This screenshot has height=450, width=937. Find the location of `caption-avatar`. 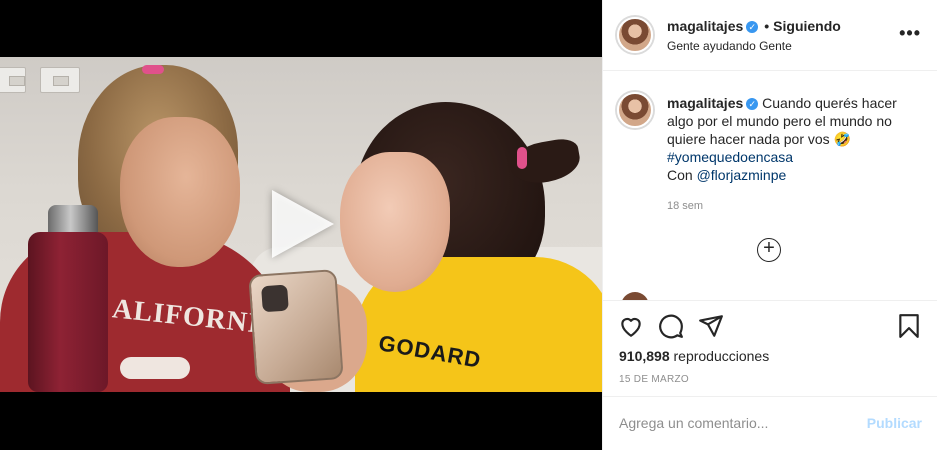

caption-avatar is located at coordinates (635, 110).